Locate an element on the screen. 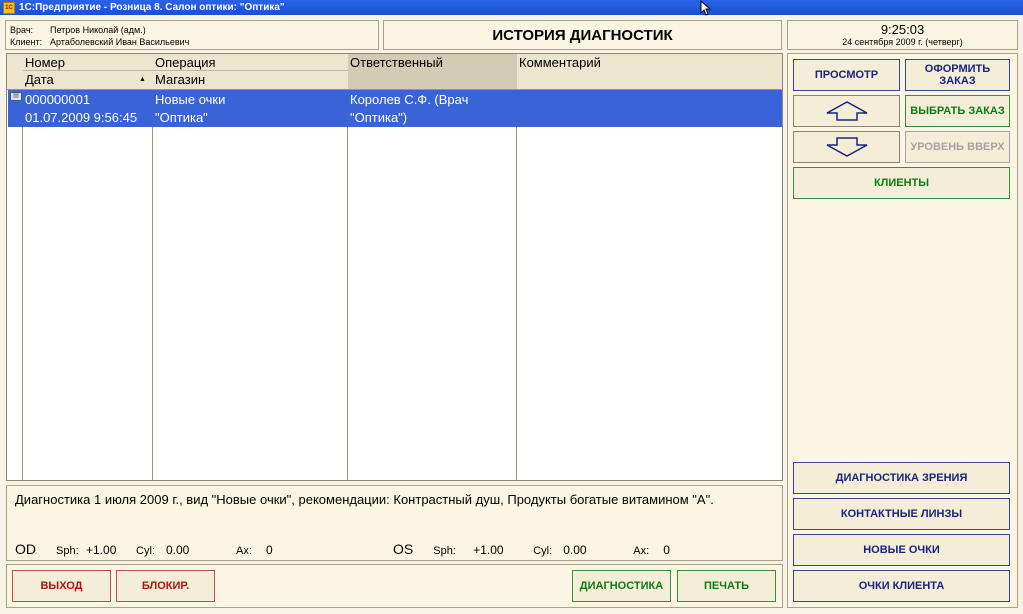  app-icon: 1С is located at coordinates (9, 7).